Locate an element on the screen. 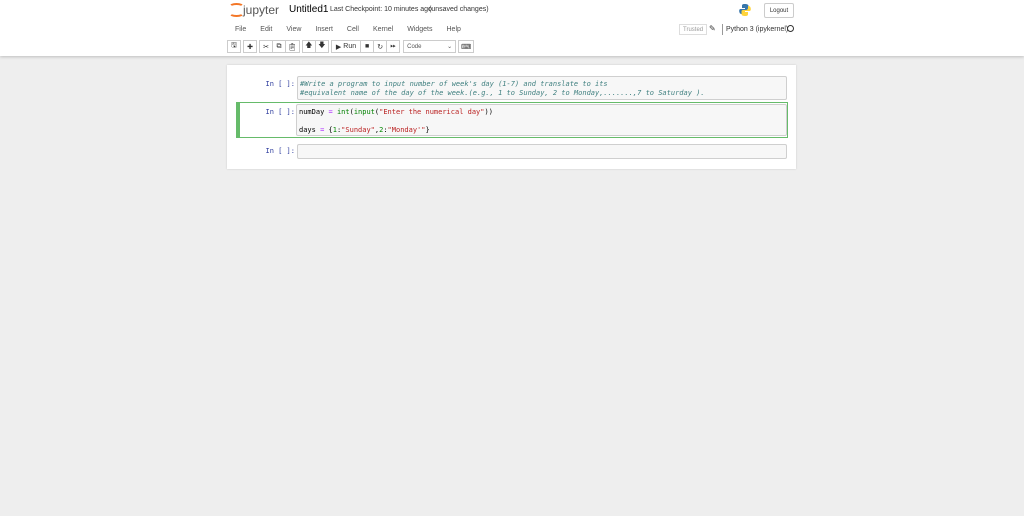  move-up-button: 🡅 is located at coordinates (308, 46).